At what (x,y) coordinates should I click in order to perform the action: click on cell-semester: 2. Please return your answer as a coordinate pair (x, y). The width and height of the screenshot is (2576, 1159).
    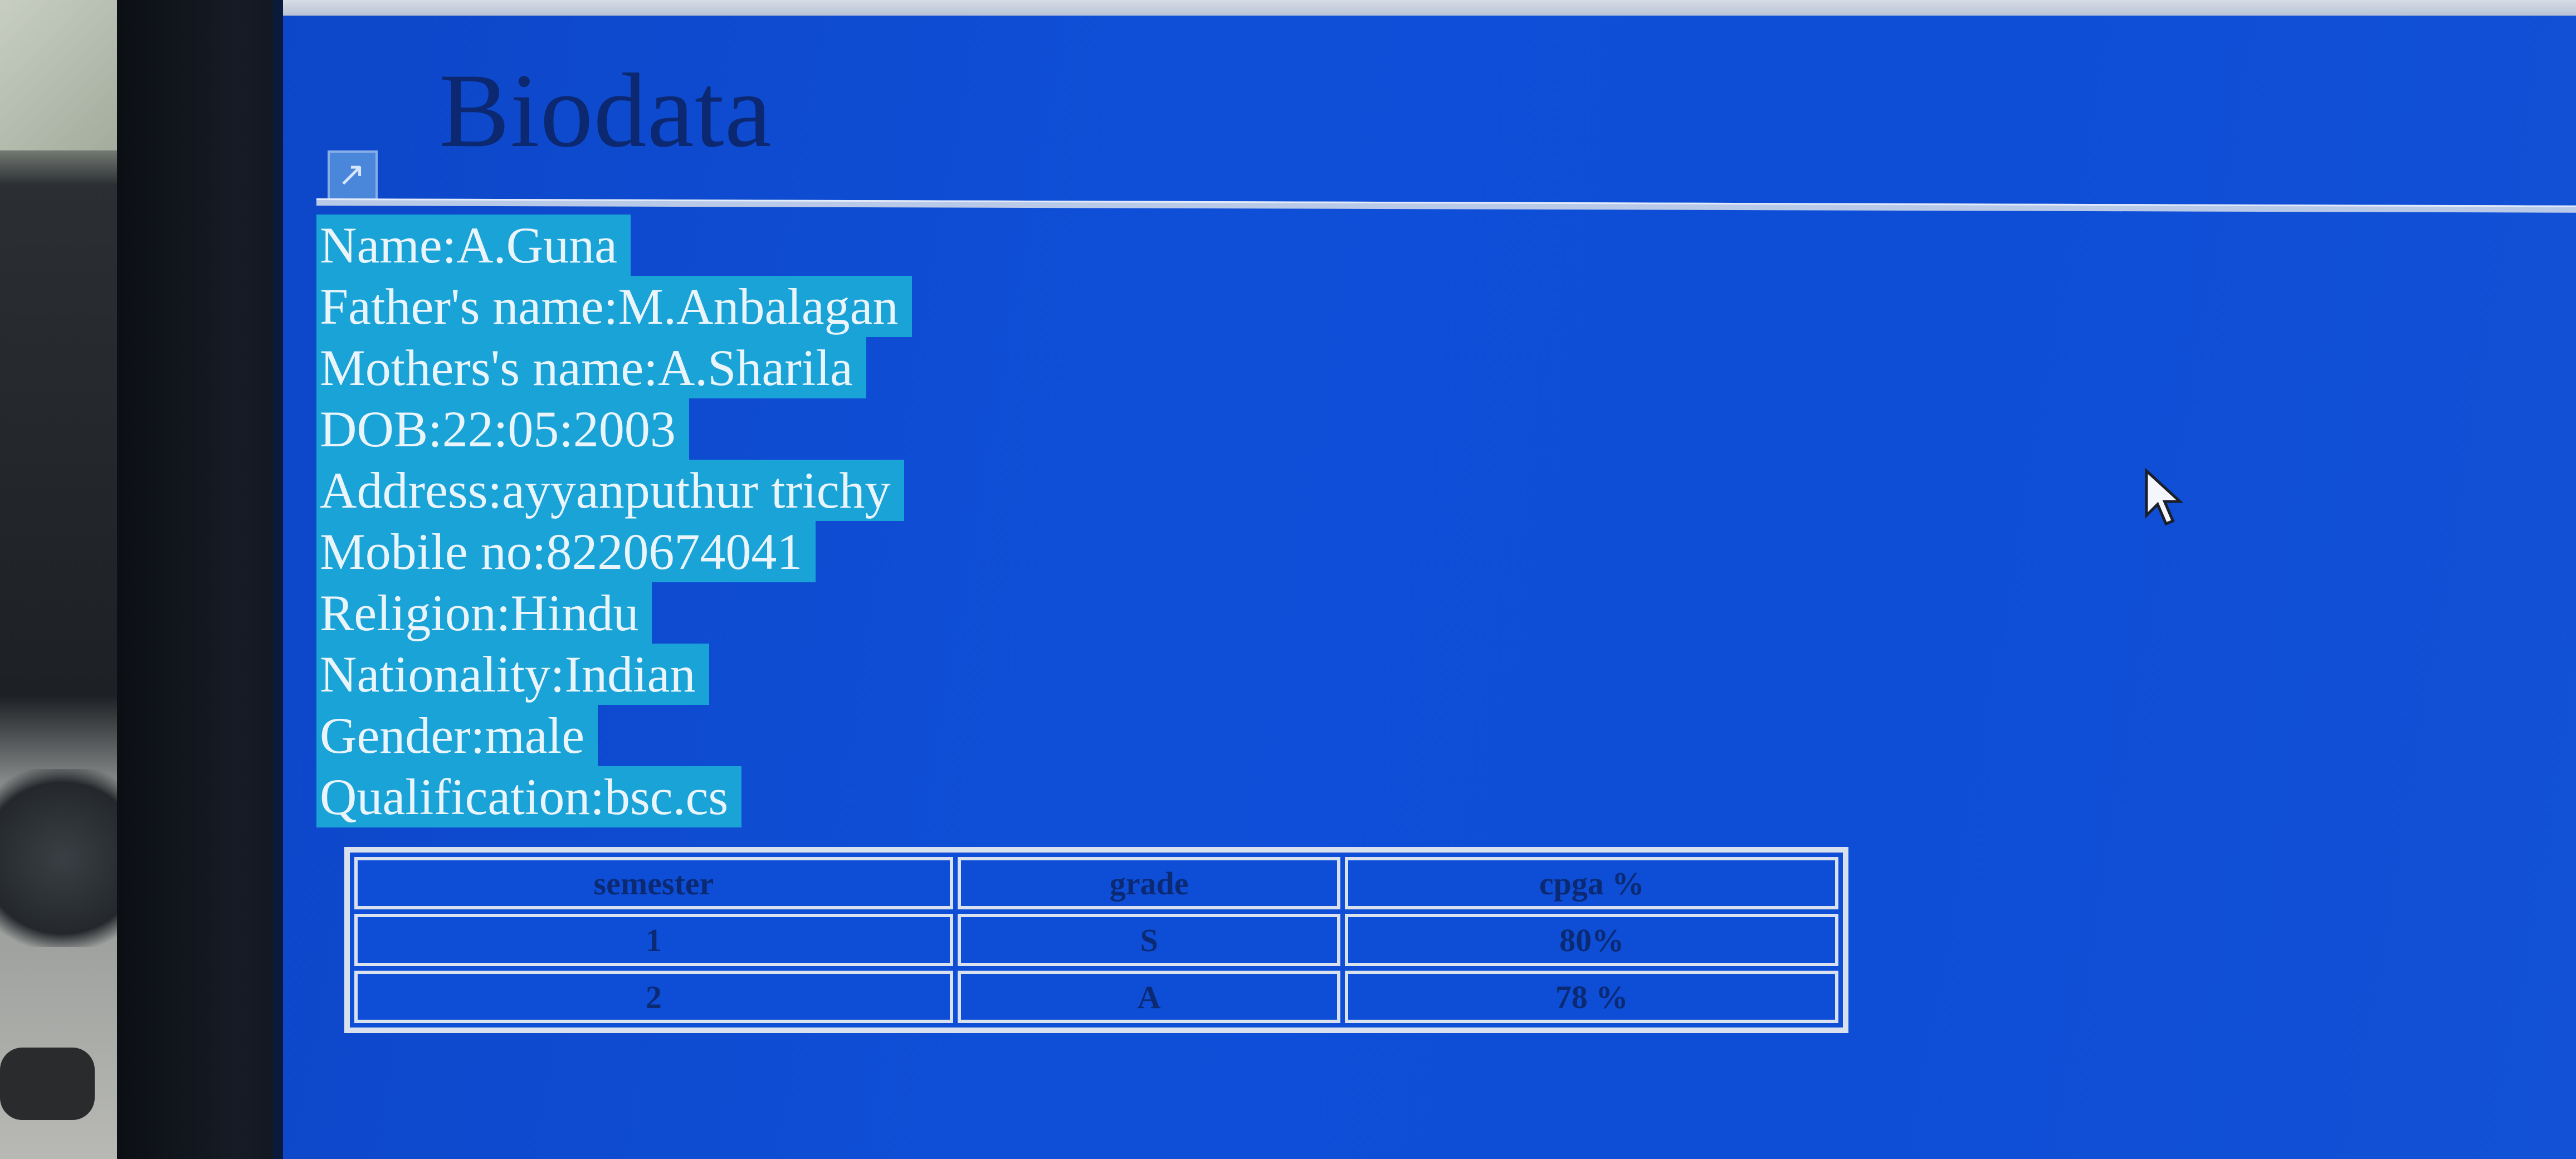
    Looking at the image, I should click on (653, 997).